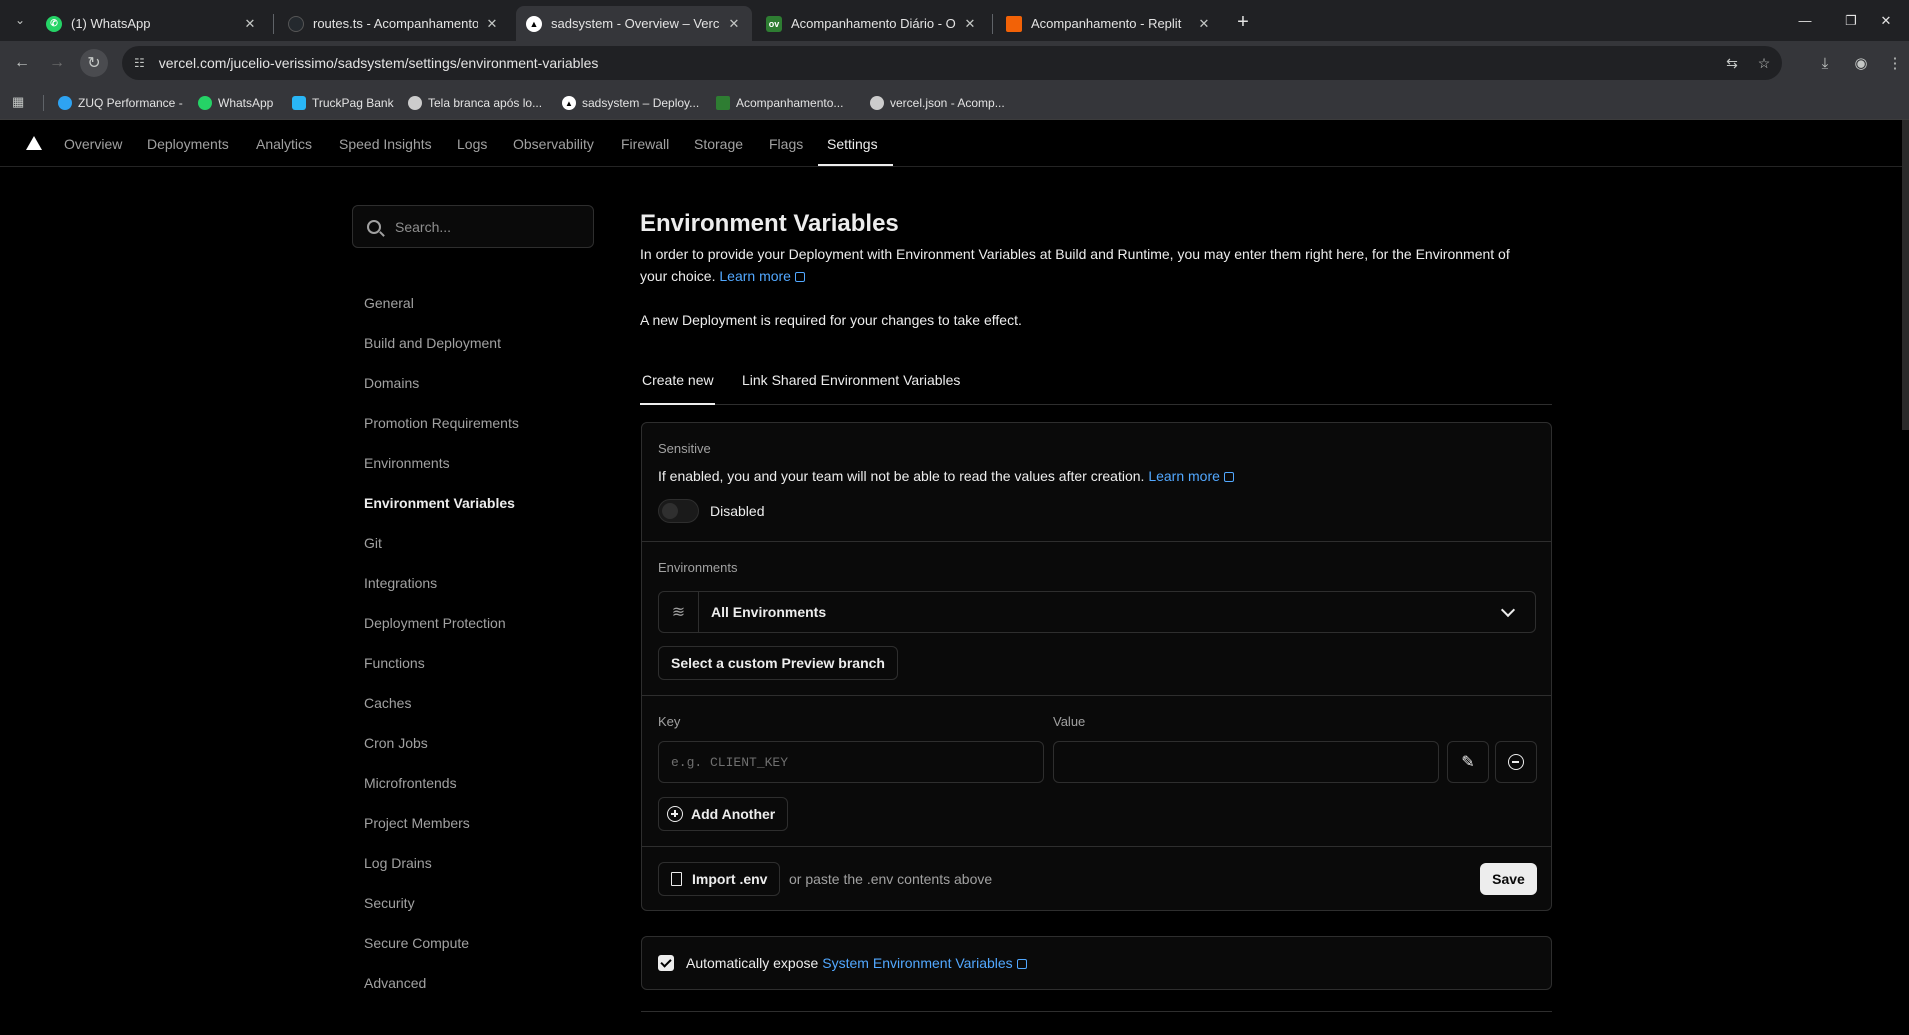 Image resolution: width=1909 pixels, height=1035 pixels. Describe the element at coordinates (395, 986) in the screenshot. I see `sidebar-item-advanced: Advanced` at that location.